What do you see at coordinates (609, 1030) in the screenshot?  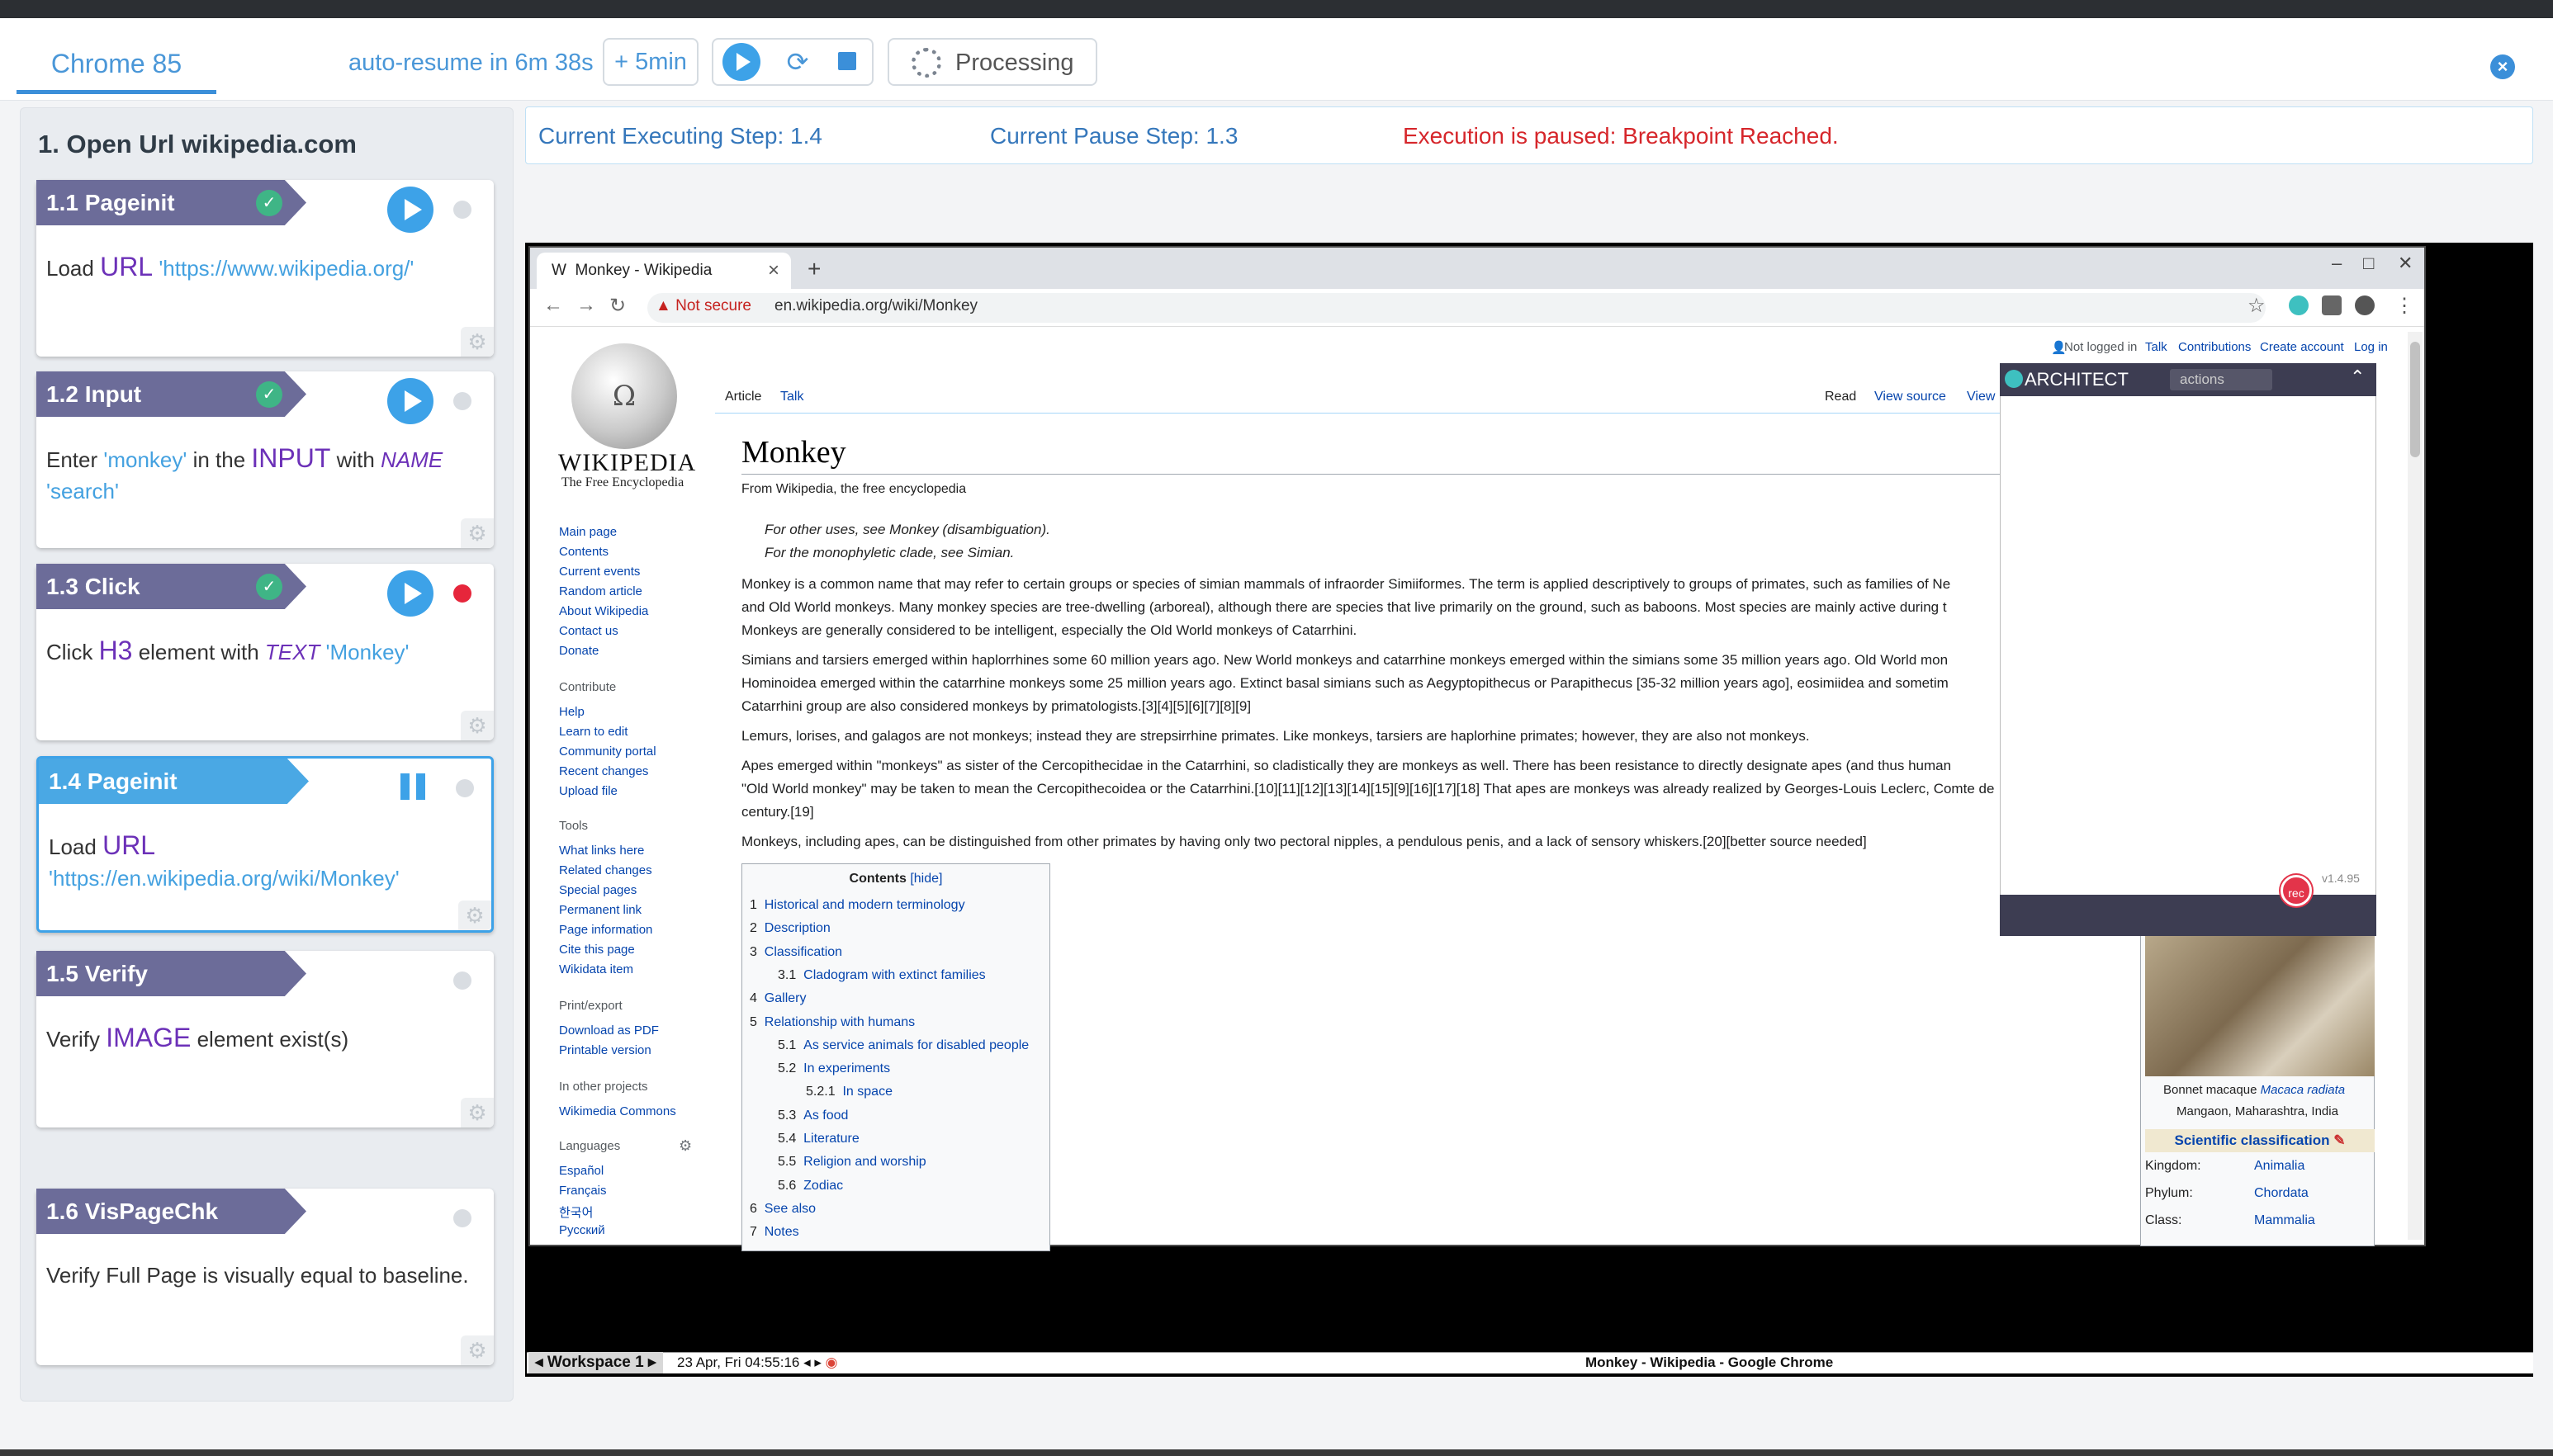 I see `sidebar-link: Download as PDF` at bounding box center [609, 1030].